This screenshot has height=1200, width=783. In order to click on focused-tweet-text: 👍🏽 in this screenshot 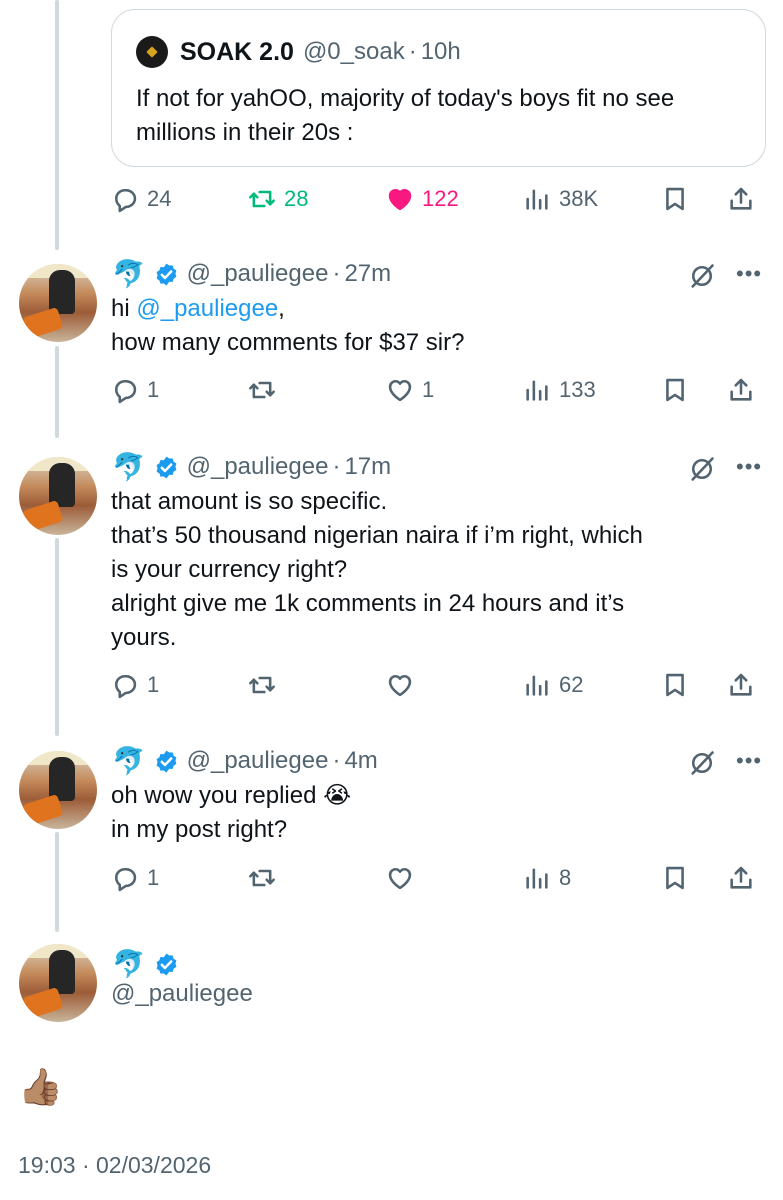, I will do `click(40, 1086)`.